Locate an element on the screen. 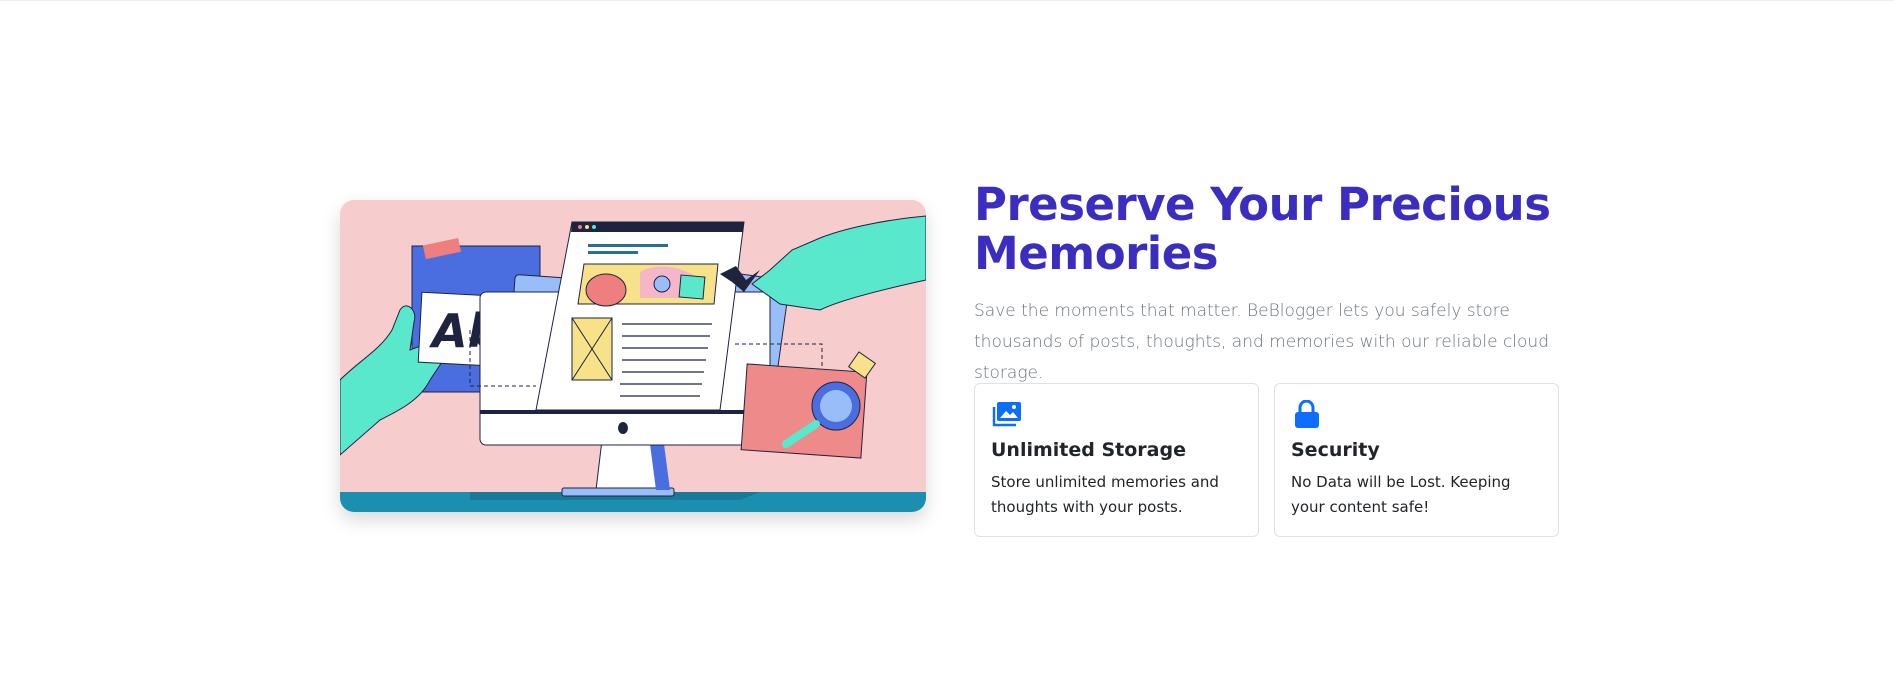 Image resolution: width=1894 pixels, height=676 pixels. feature-title: Unlimited Storage is located at coordinates (1088, 450).